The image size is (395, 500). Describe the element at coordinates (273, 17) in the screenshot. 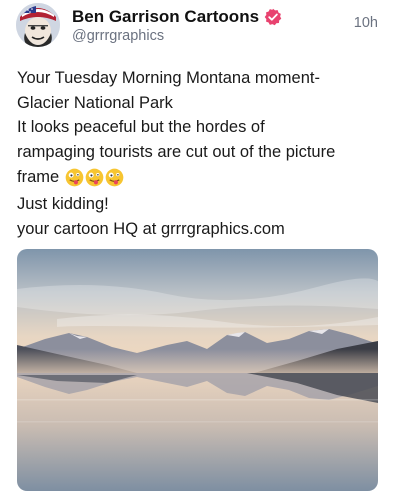

I see `verified-badge-icon` at that location.